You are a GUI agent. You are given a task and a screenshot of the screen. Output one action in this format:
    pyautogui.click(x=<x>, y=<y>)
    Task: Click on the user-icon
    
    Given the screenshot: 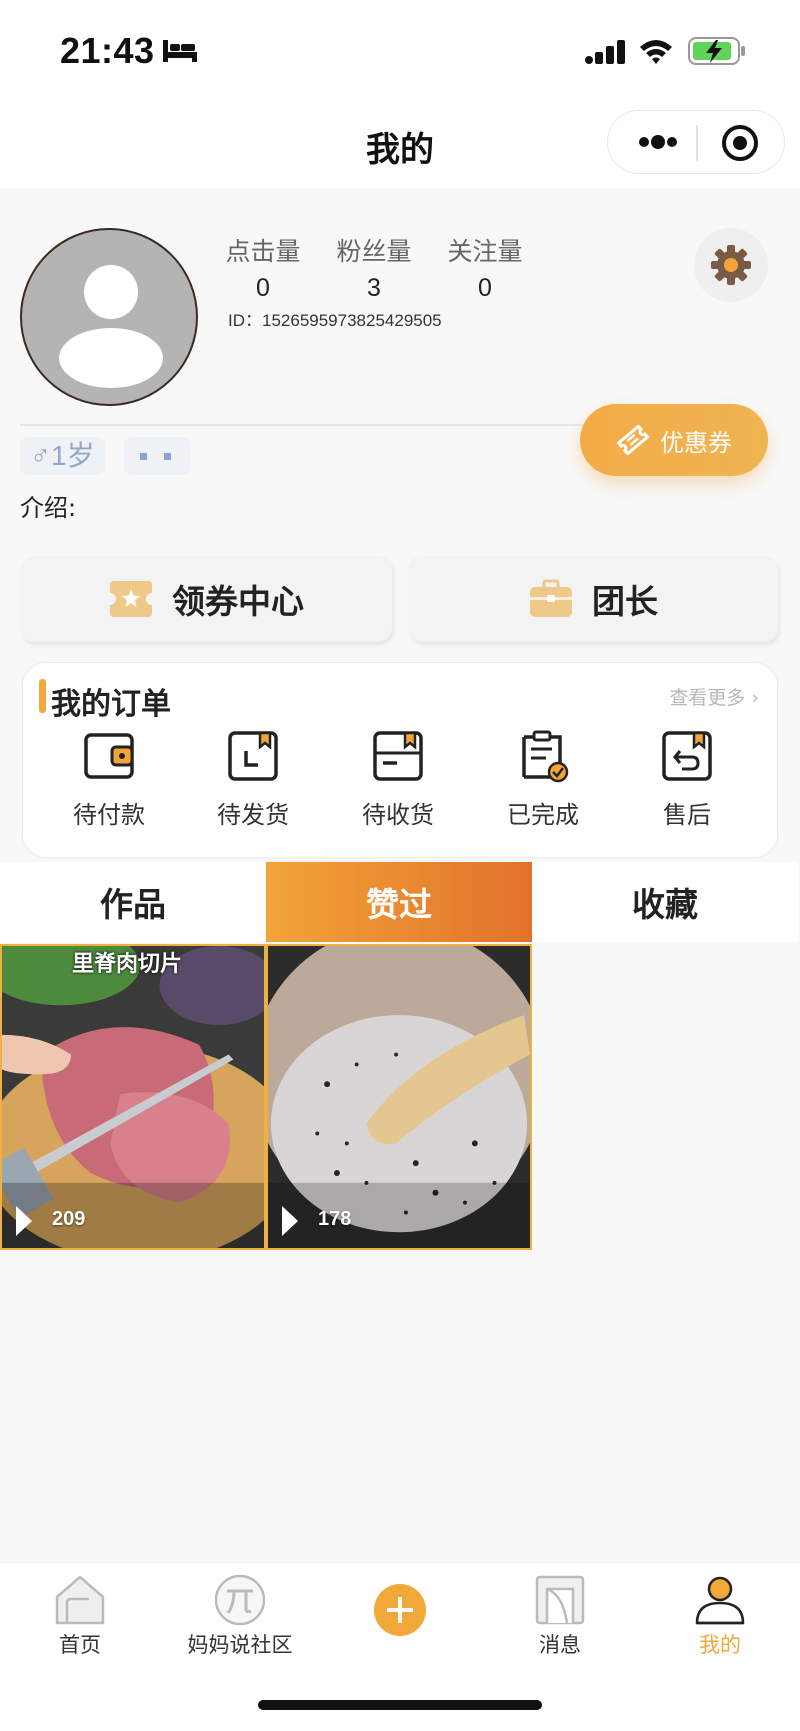 What is the action you would take?
    pyautogui.click(x=720, y=1600)
    